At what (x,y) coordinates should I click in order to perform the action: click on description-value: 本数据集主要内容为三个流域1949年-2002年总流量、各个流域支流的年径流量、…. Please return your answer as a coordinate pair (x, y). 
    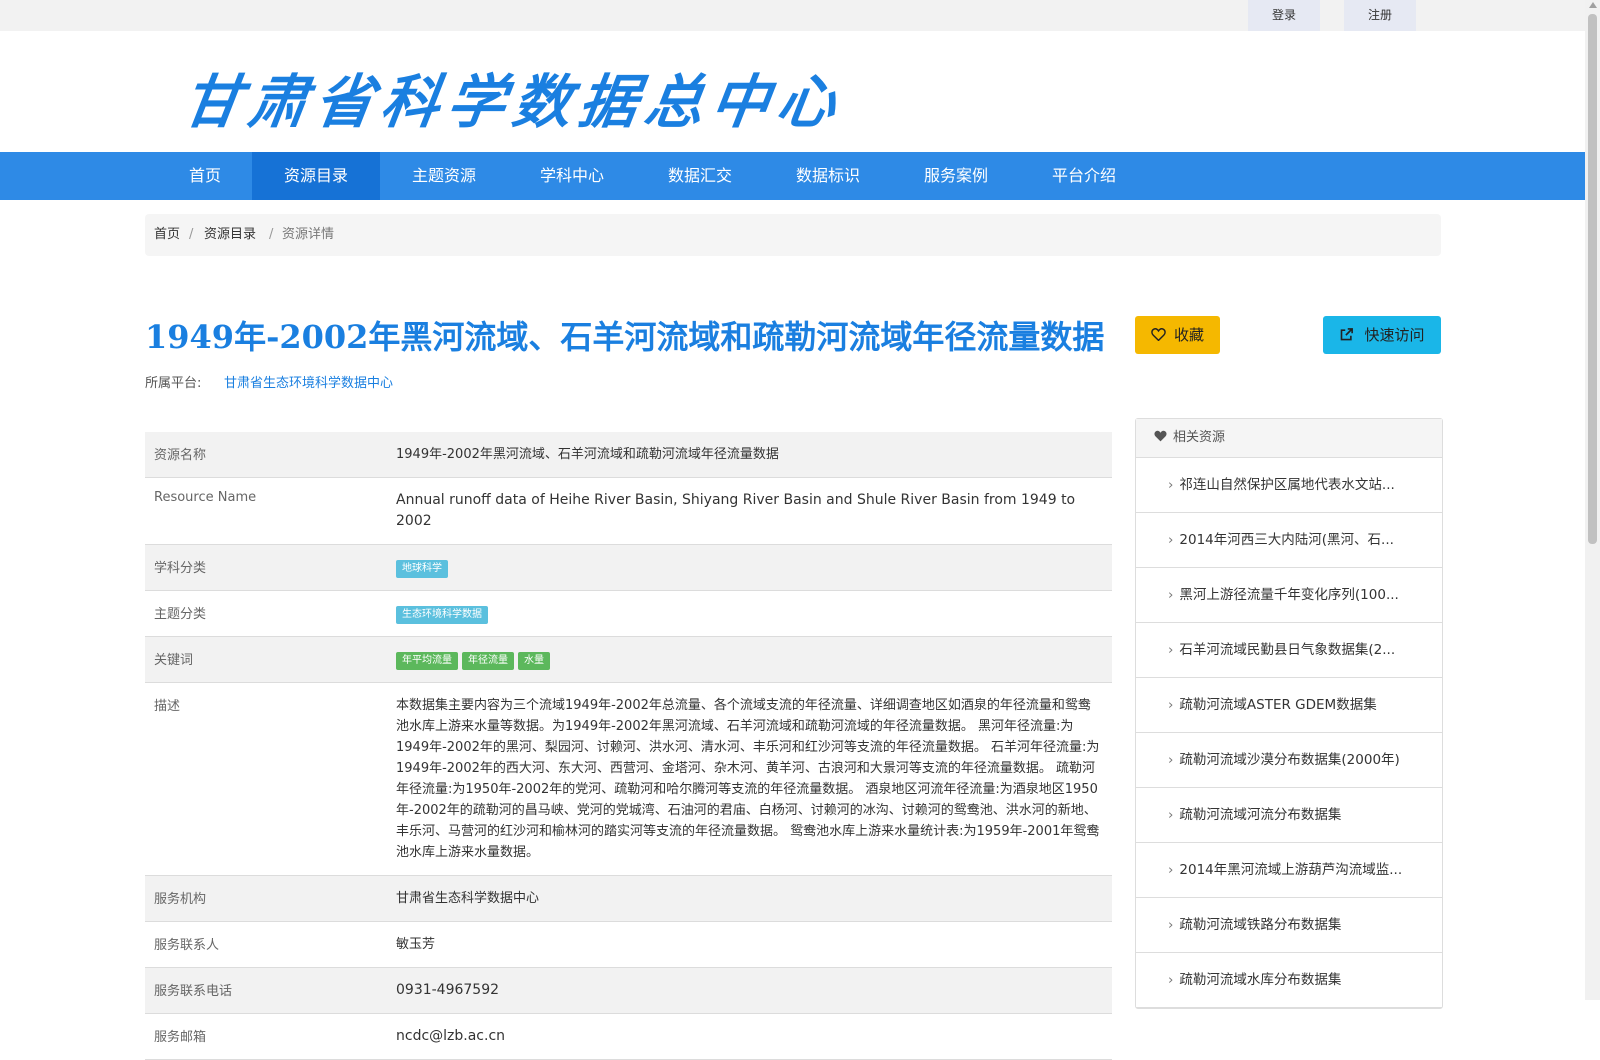
    Looking at the image, I should click on (748, 779).